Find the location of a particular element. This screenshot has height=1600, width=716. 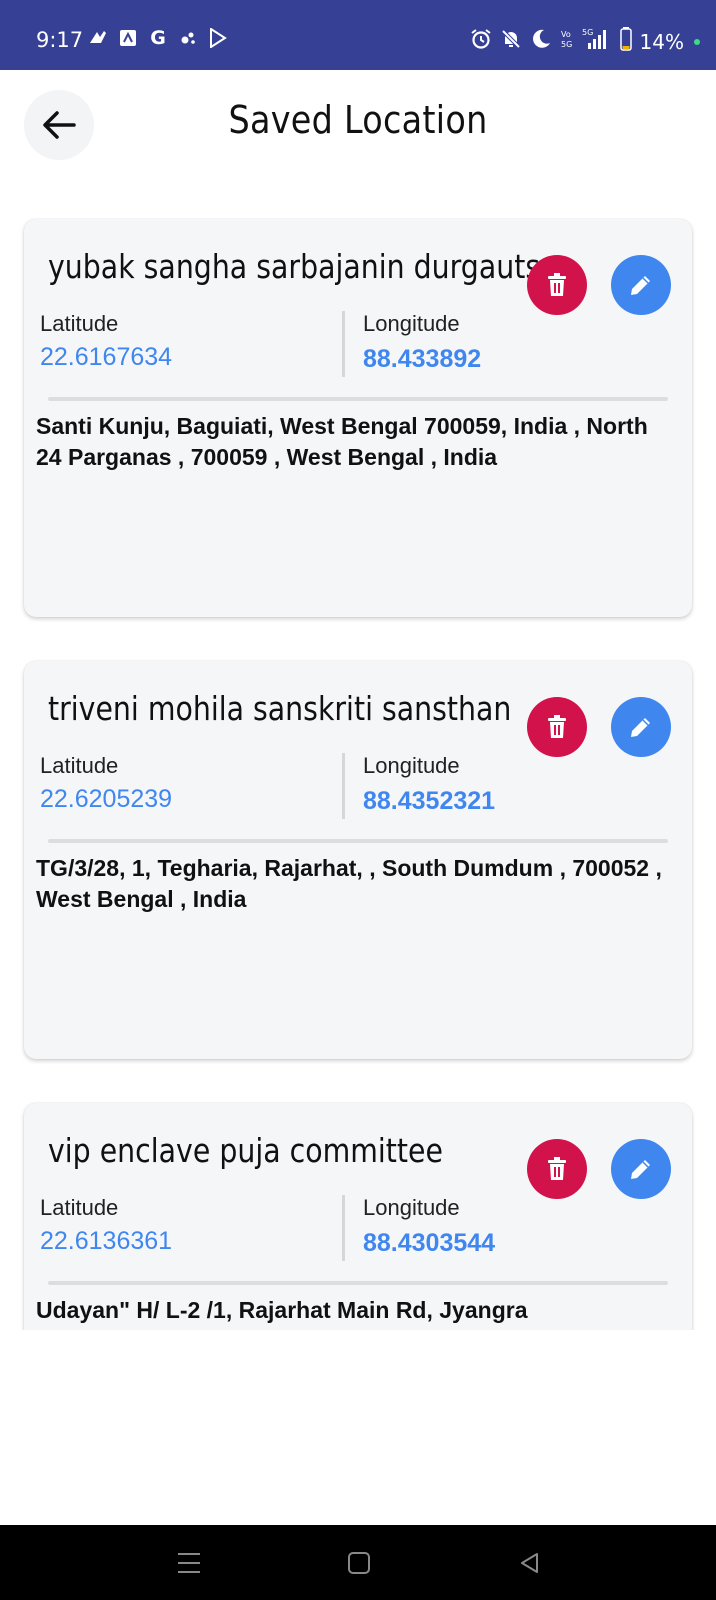

home-icon is located at coordinates (359, 1563).